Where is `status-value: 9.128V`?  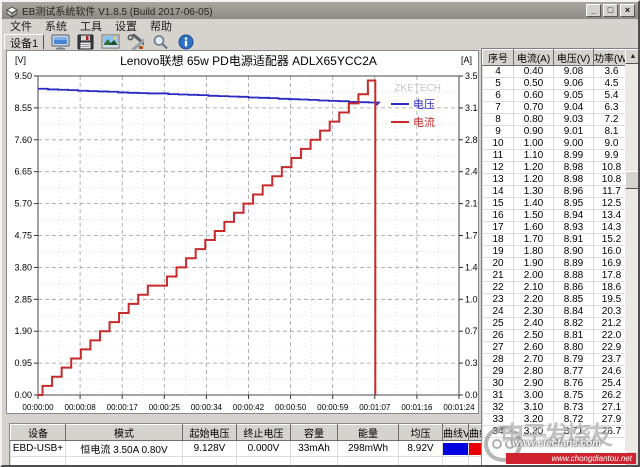
status-value: 9.128V is located at coordinates (209, 448).